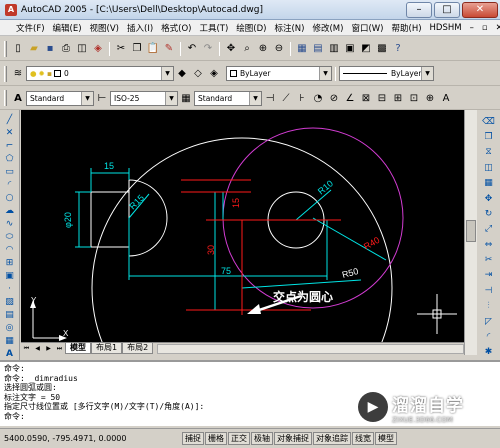  What do you see at coordinates (489, 198) in the screenshot?
I see `move-icon: ✥` at bounding box center [489, 198].